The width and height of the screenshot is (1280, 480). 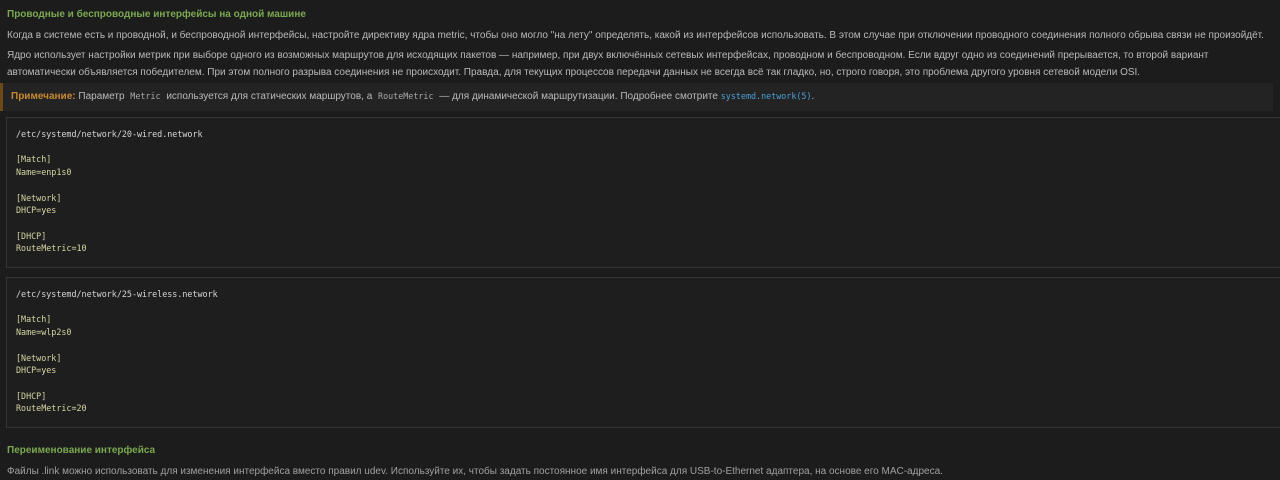 What do you see at coordinates (145, 96) in the screenshot?
I see `inline-code-metric: Metric` at bounding box center [145, 96].